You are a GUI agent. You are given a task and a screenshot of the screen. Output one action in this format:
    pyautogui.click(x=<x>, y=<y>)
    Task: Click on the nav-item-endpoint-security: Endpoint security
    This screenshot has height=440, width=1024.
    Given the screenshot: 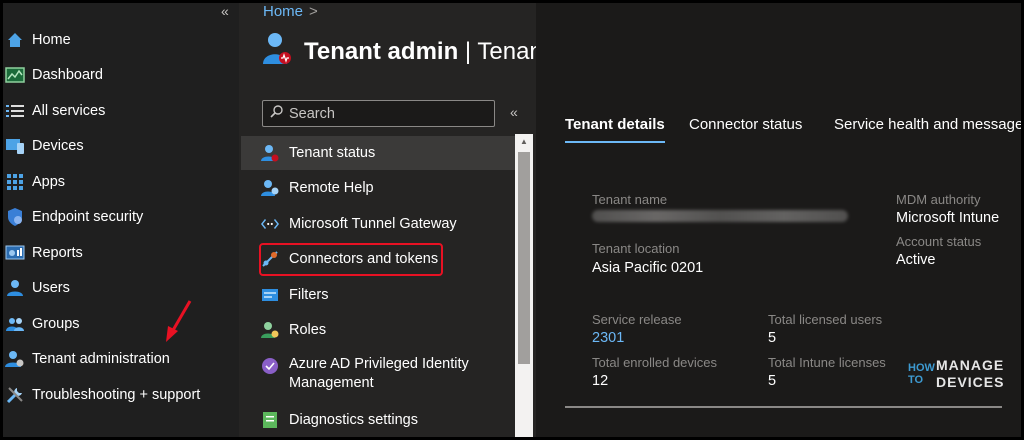 What is the action you would take?
    pyautogui.click(x=118, y=217)
    